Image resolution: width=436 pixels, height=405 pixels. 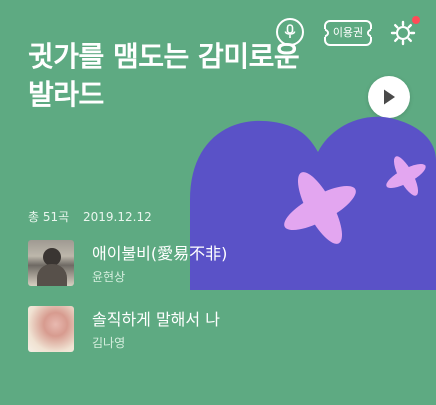 What do you see at coordinates (109, 343) in the screenshot?
I see `track-artist: 김나영` at bounding box center [109, 343].